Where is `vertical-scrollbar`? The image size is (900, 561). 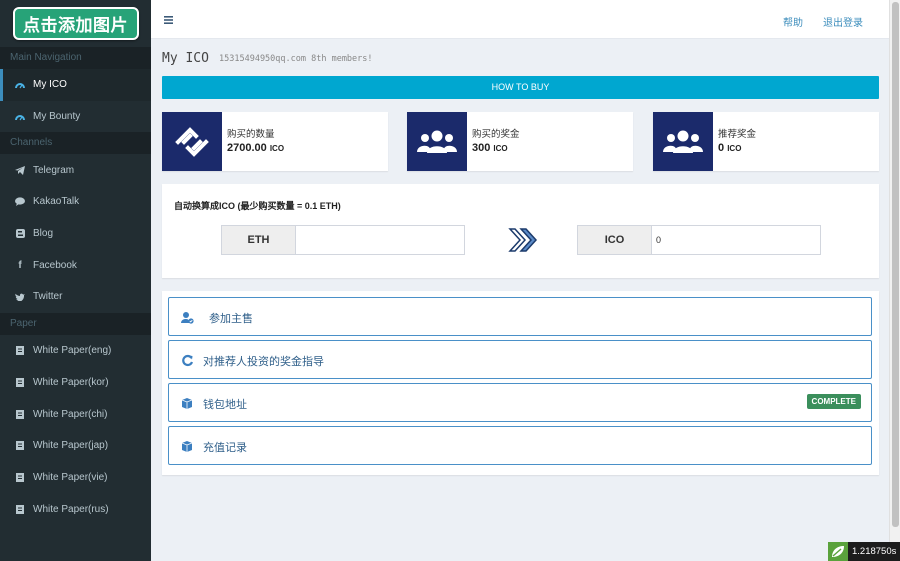 vertical-scrollbar is located at coordinates (894, 280).